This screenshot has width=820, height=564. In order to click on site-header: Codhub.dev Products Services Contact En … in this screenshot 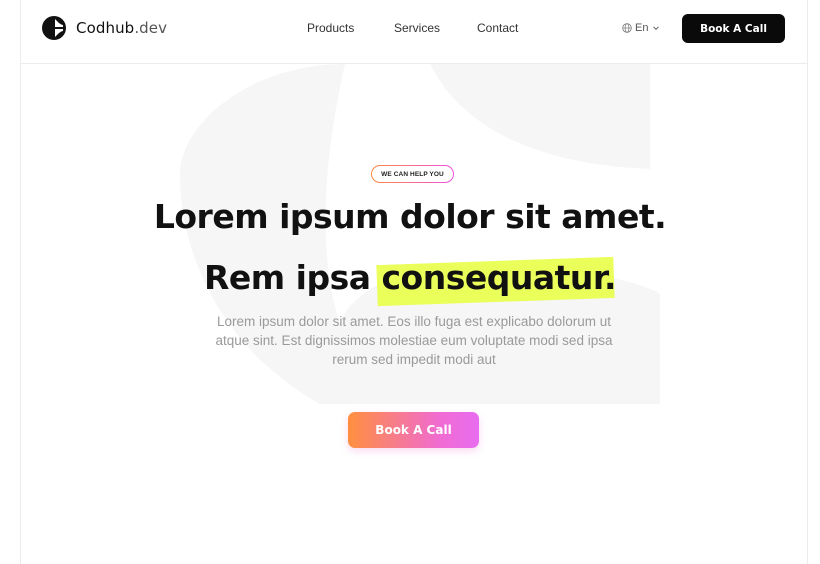, I will do `click(410, 32)`.